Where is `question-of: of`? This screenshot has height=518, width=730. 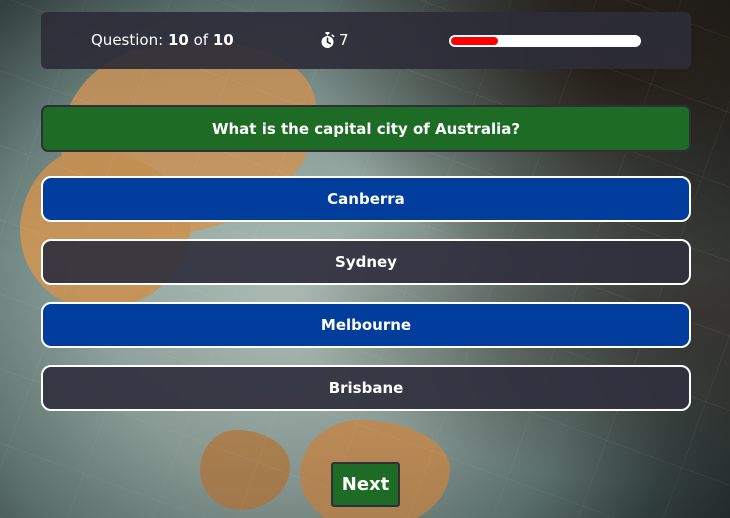 question-of: of is located at coordinates (201, 40).